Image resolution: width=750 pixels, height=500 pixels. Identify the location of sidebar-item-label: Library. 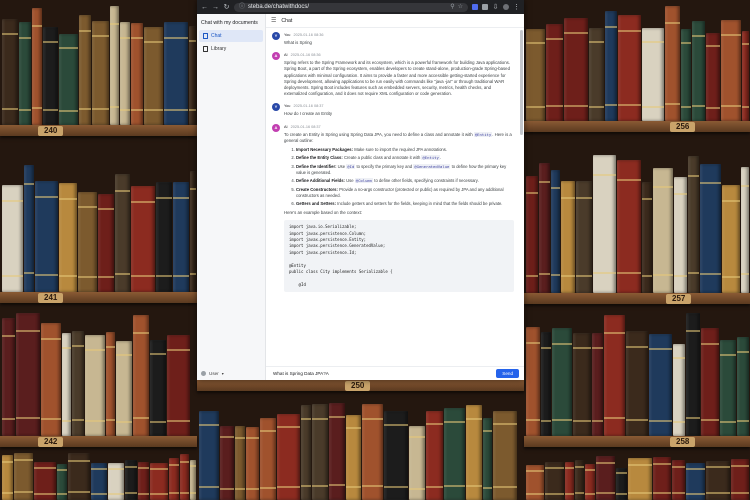
(219, 49).